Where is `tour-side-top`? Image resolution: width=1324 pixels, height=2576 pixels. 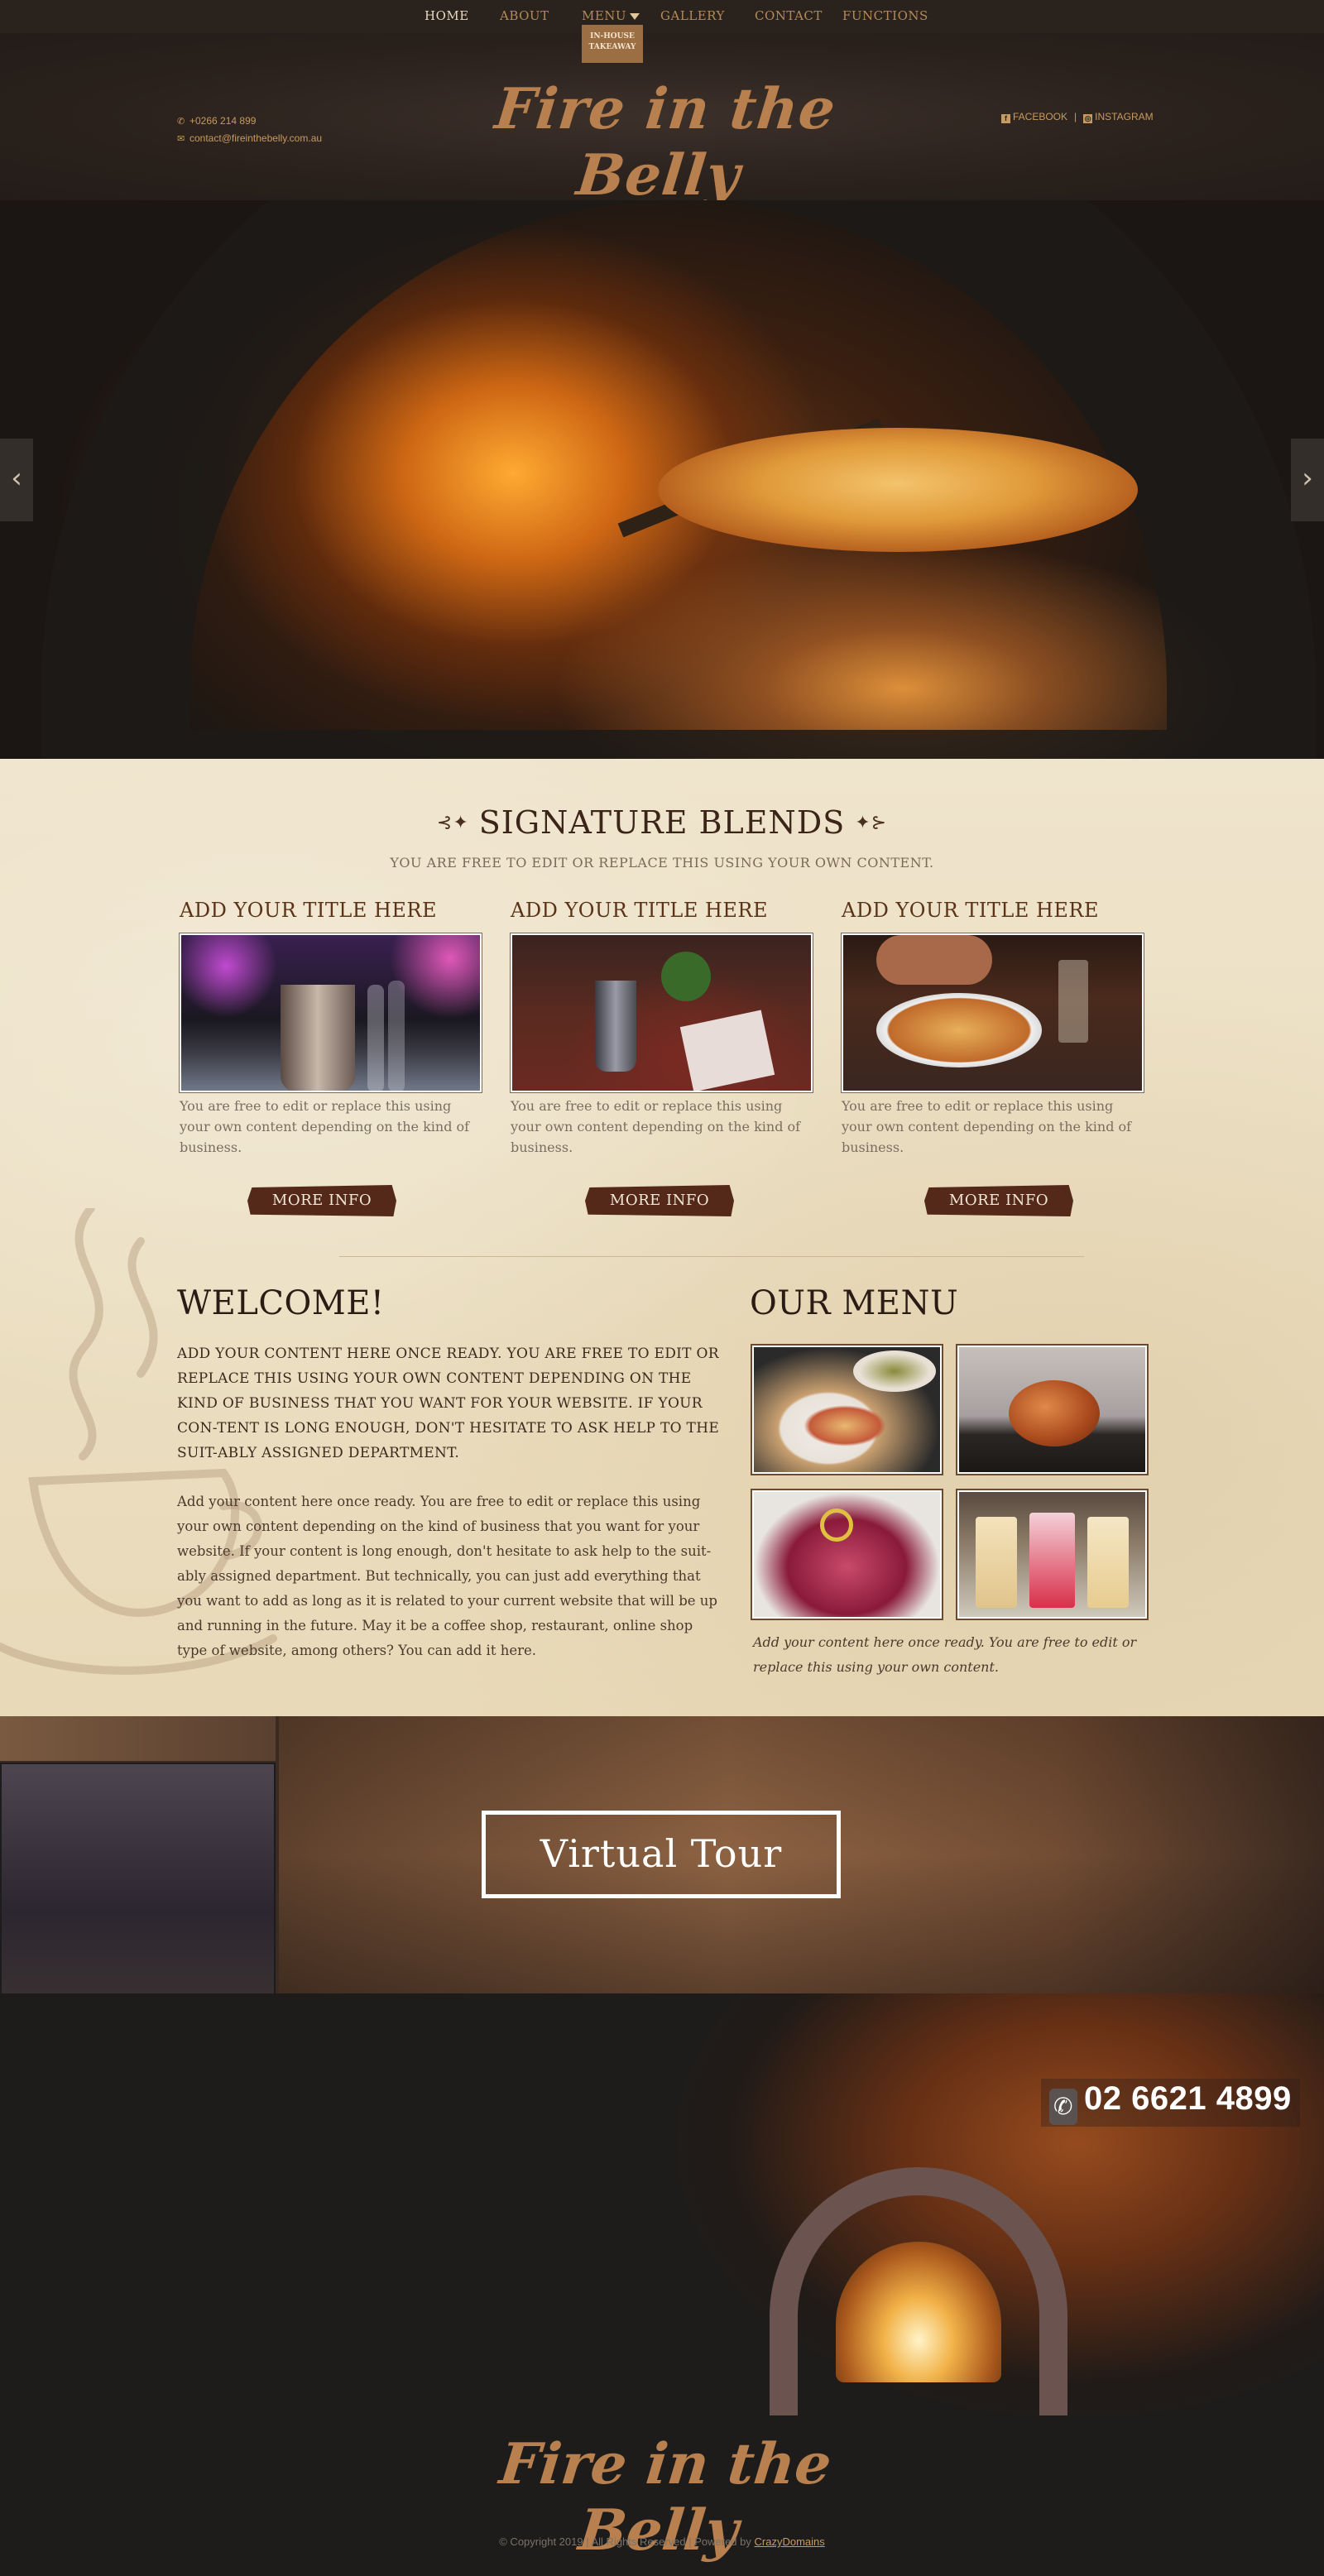 tour-side-top is located at coordinates (138, 1739).